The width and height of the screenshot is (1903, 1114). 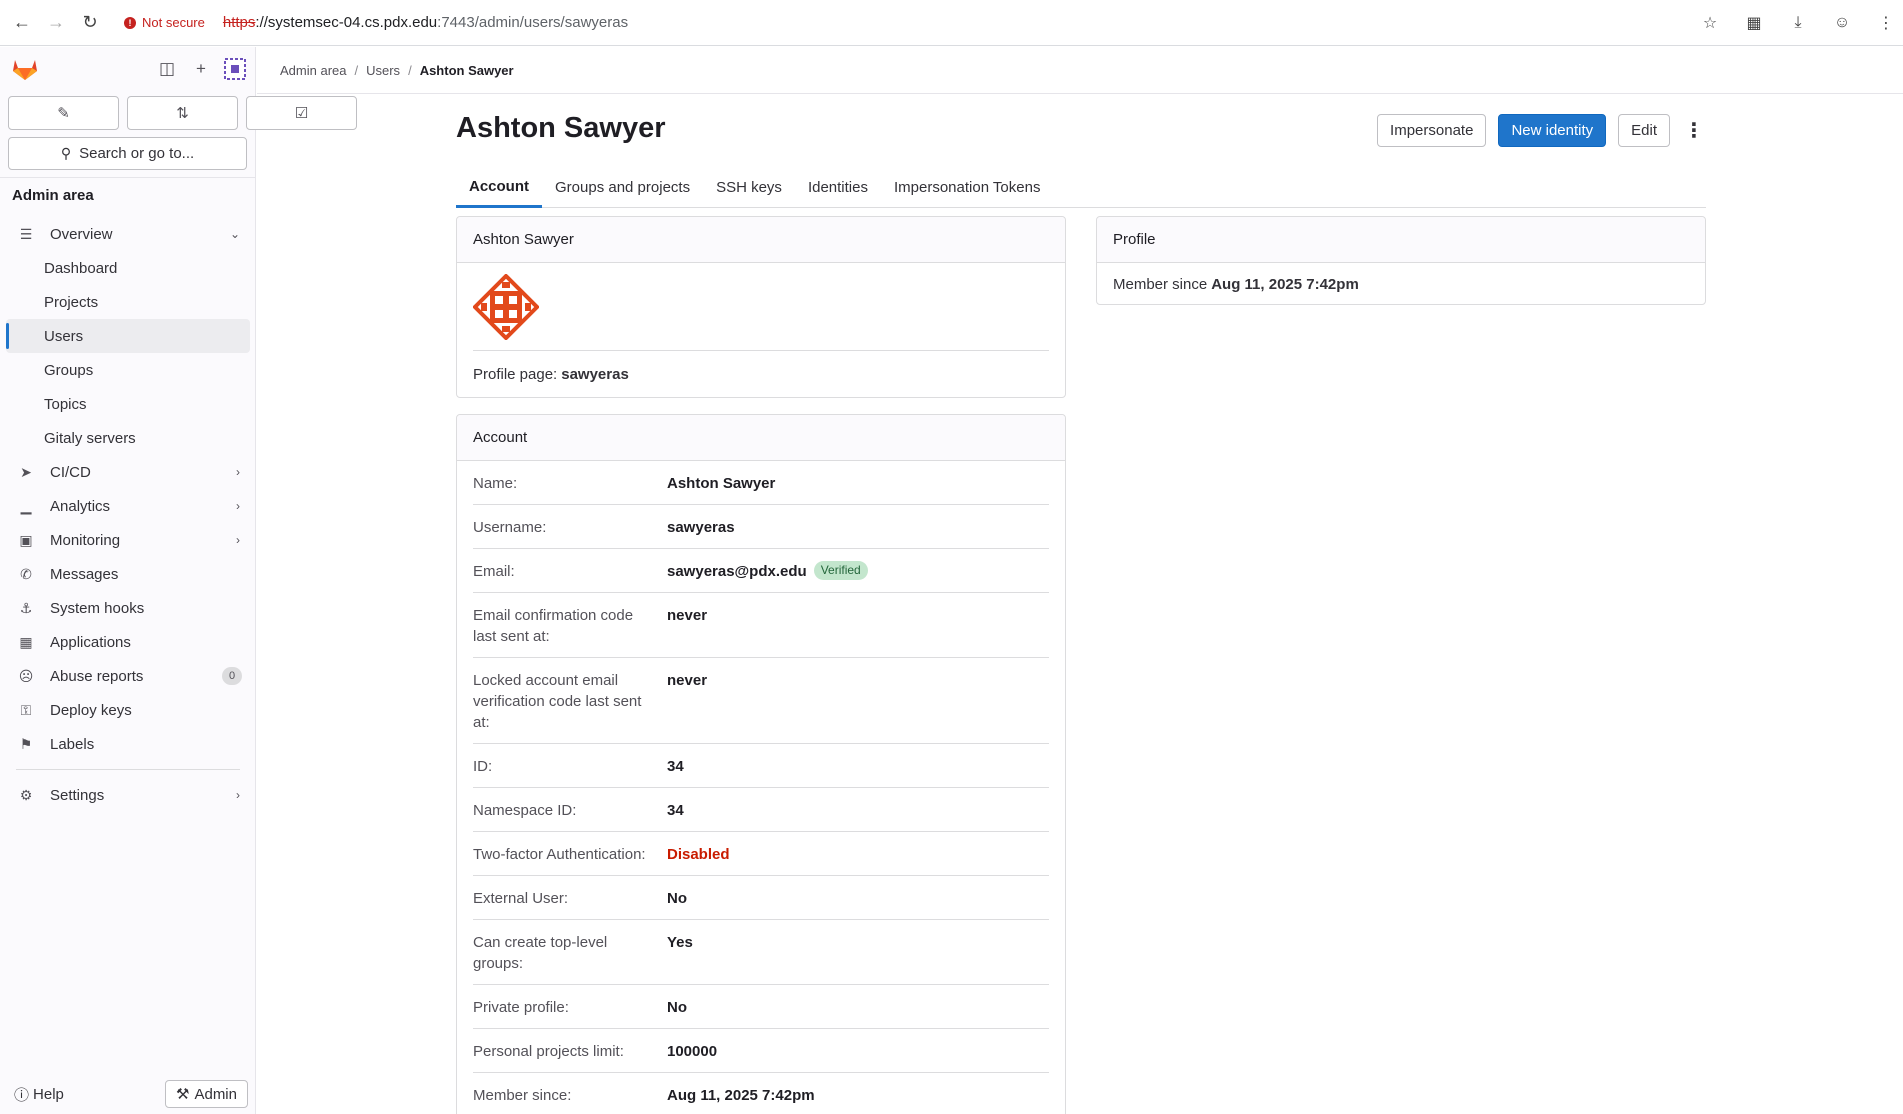 I want to click on sidebar-item-applications: ▦ Applications, so click(x=128, y=642).